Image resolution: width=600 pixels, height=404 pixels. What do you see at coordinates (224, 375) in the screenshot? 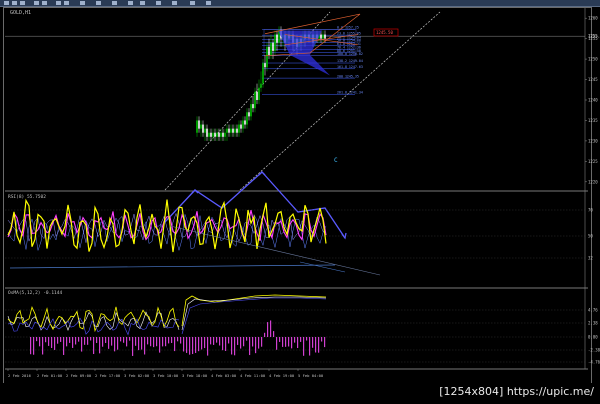
I see `time-tick-label: 4 Feb 03:00` at bounding box center [224, 375].